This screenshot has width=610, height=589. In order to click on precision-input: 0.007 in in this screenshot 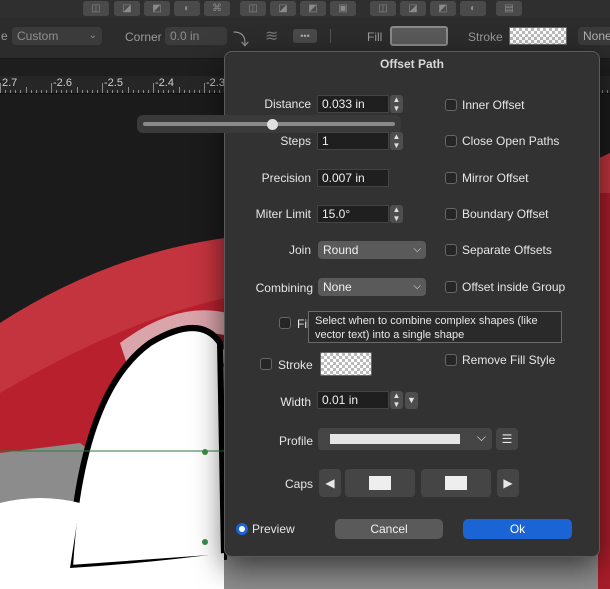, I will do `click(353, 178)`.